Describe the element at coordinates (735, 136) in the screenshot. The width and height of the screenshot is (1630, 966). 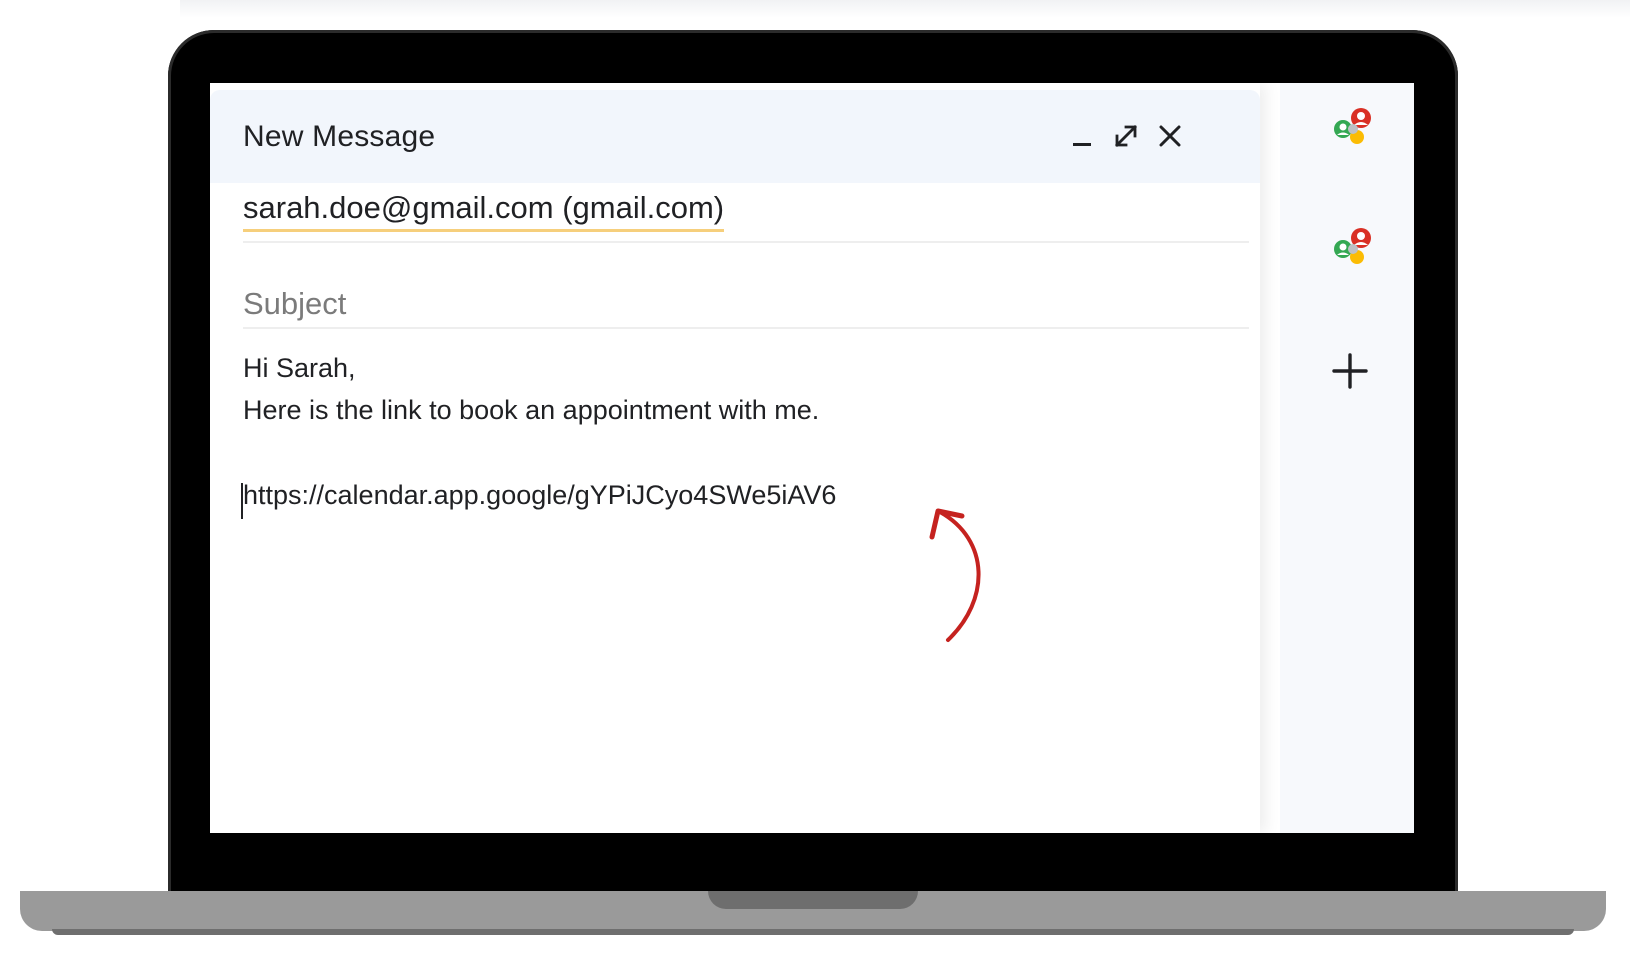
I see `compose-header: New Message` at that location.